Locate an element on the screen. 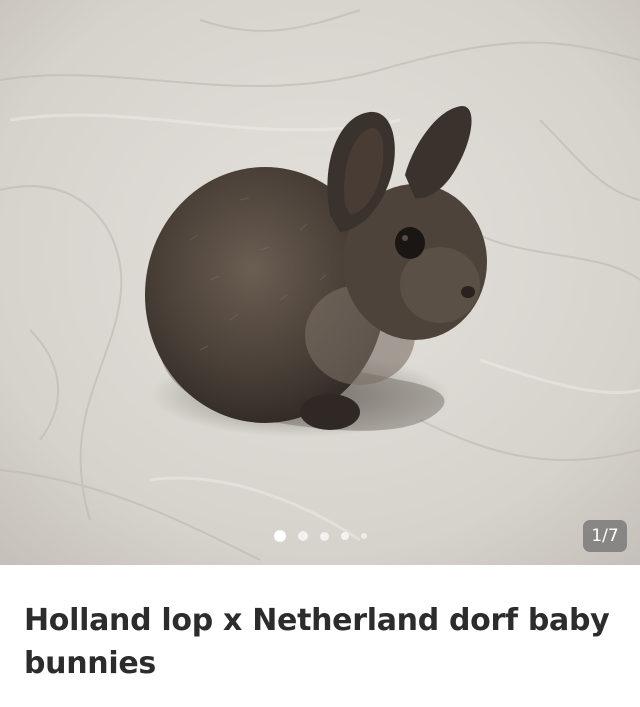 The width and height of the screenshot is (640, 707). pagination-dot-active is located at coordinates (279, 536).